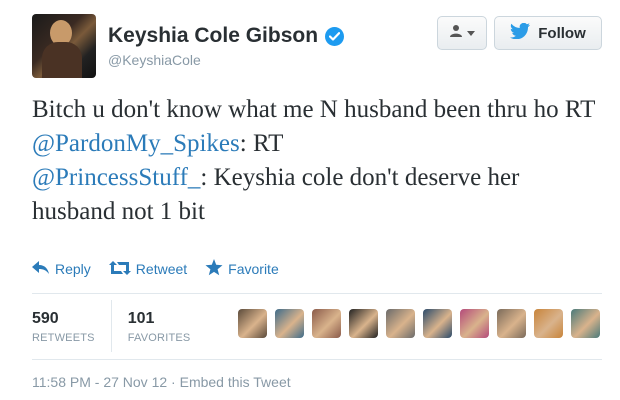 The height and width of the screenshot is (400, 620). I want to click on user-actions-dropdown-button, so click(462, 33).